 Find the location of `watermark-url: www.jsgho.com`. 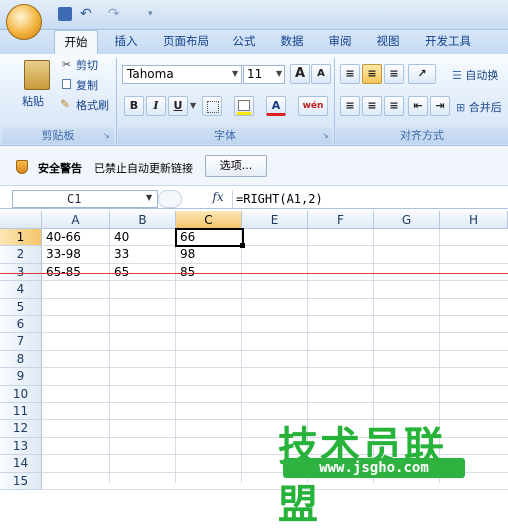

watermark-url: www.jsgho.com is located at coordinates (374, 468).